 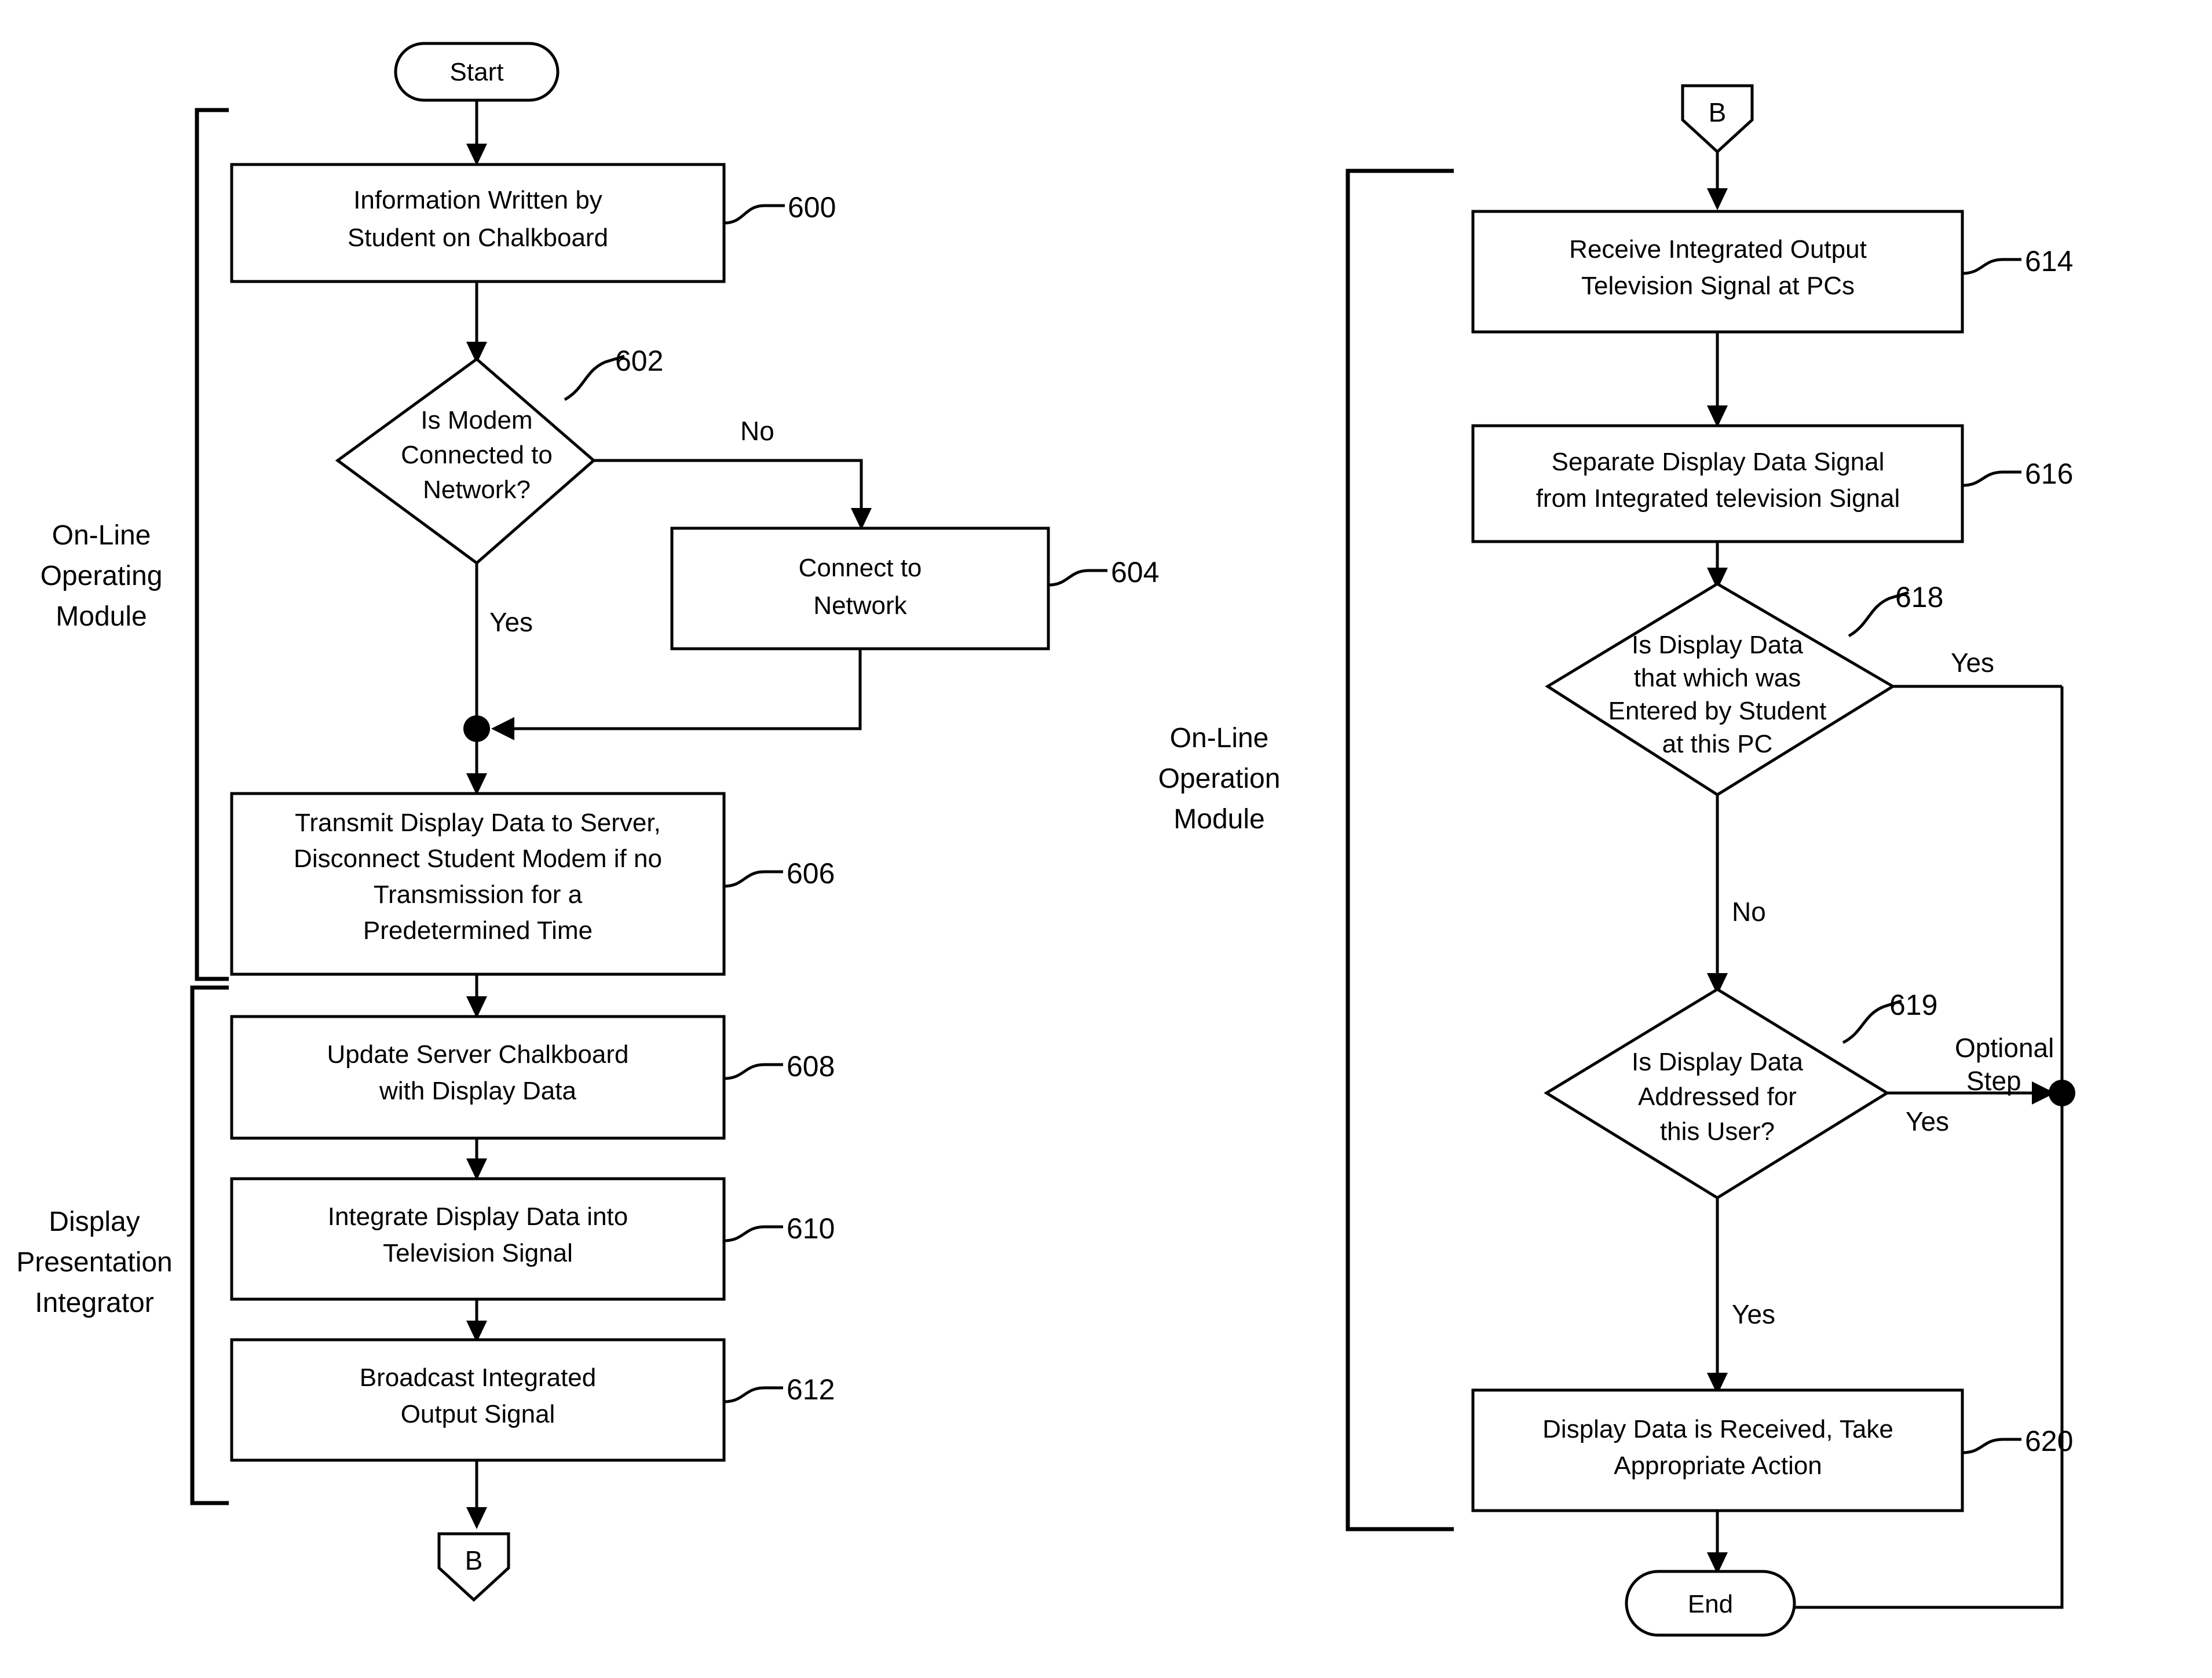 What do you see at coordinates (477, 72) in the screenshot?
I see `svg-text: Start` at bounding box center [477, 72].